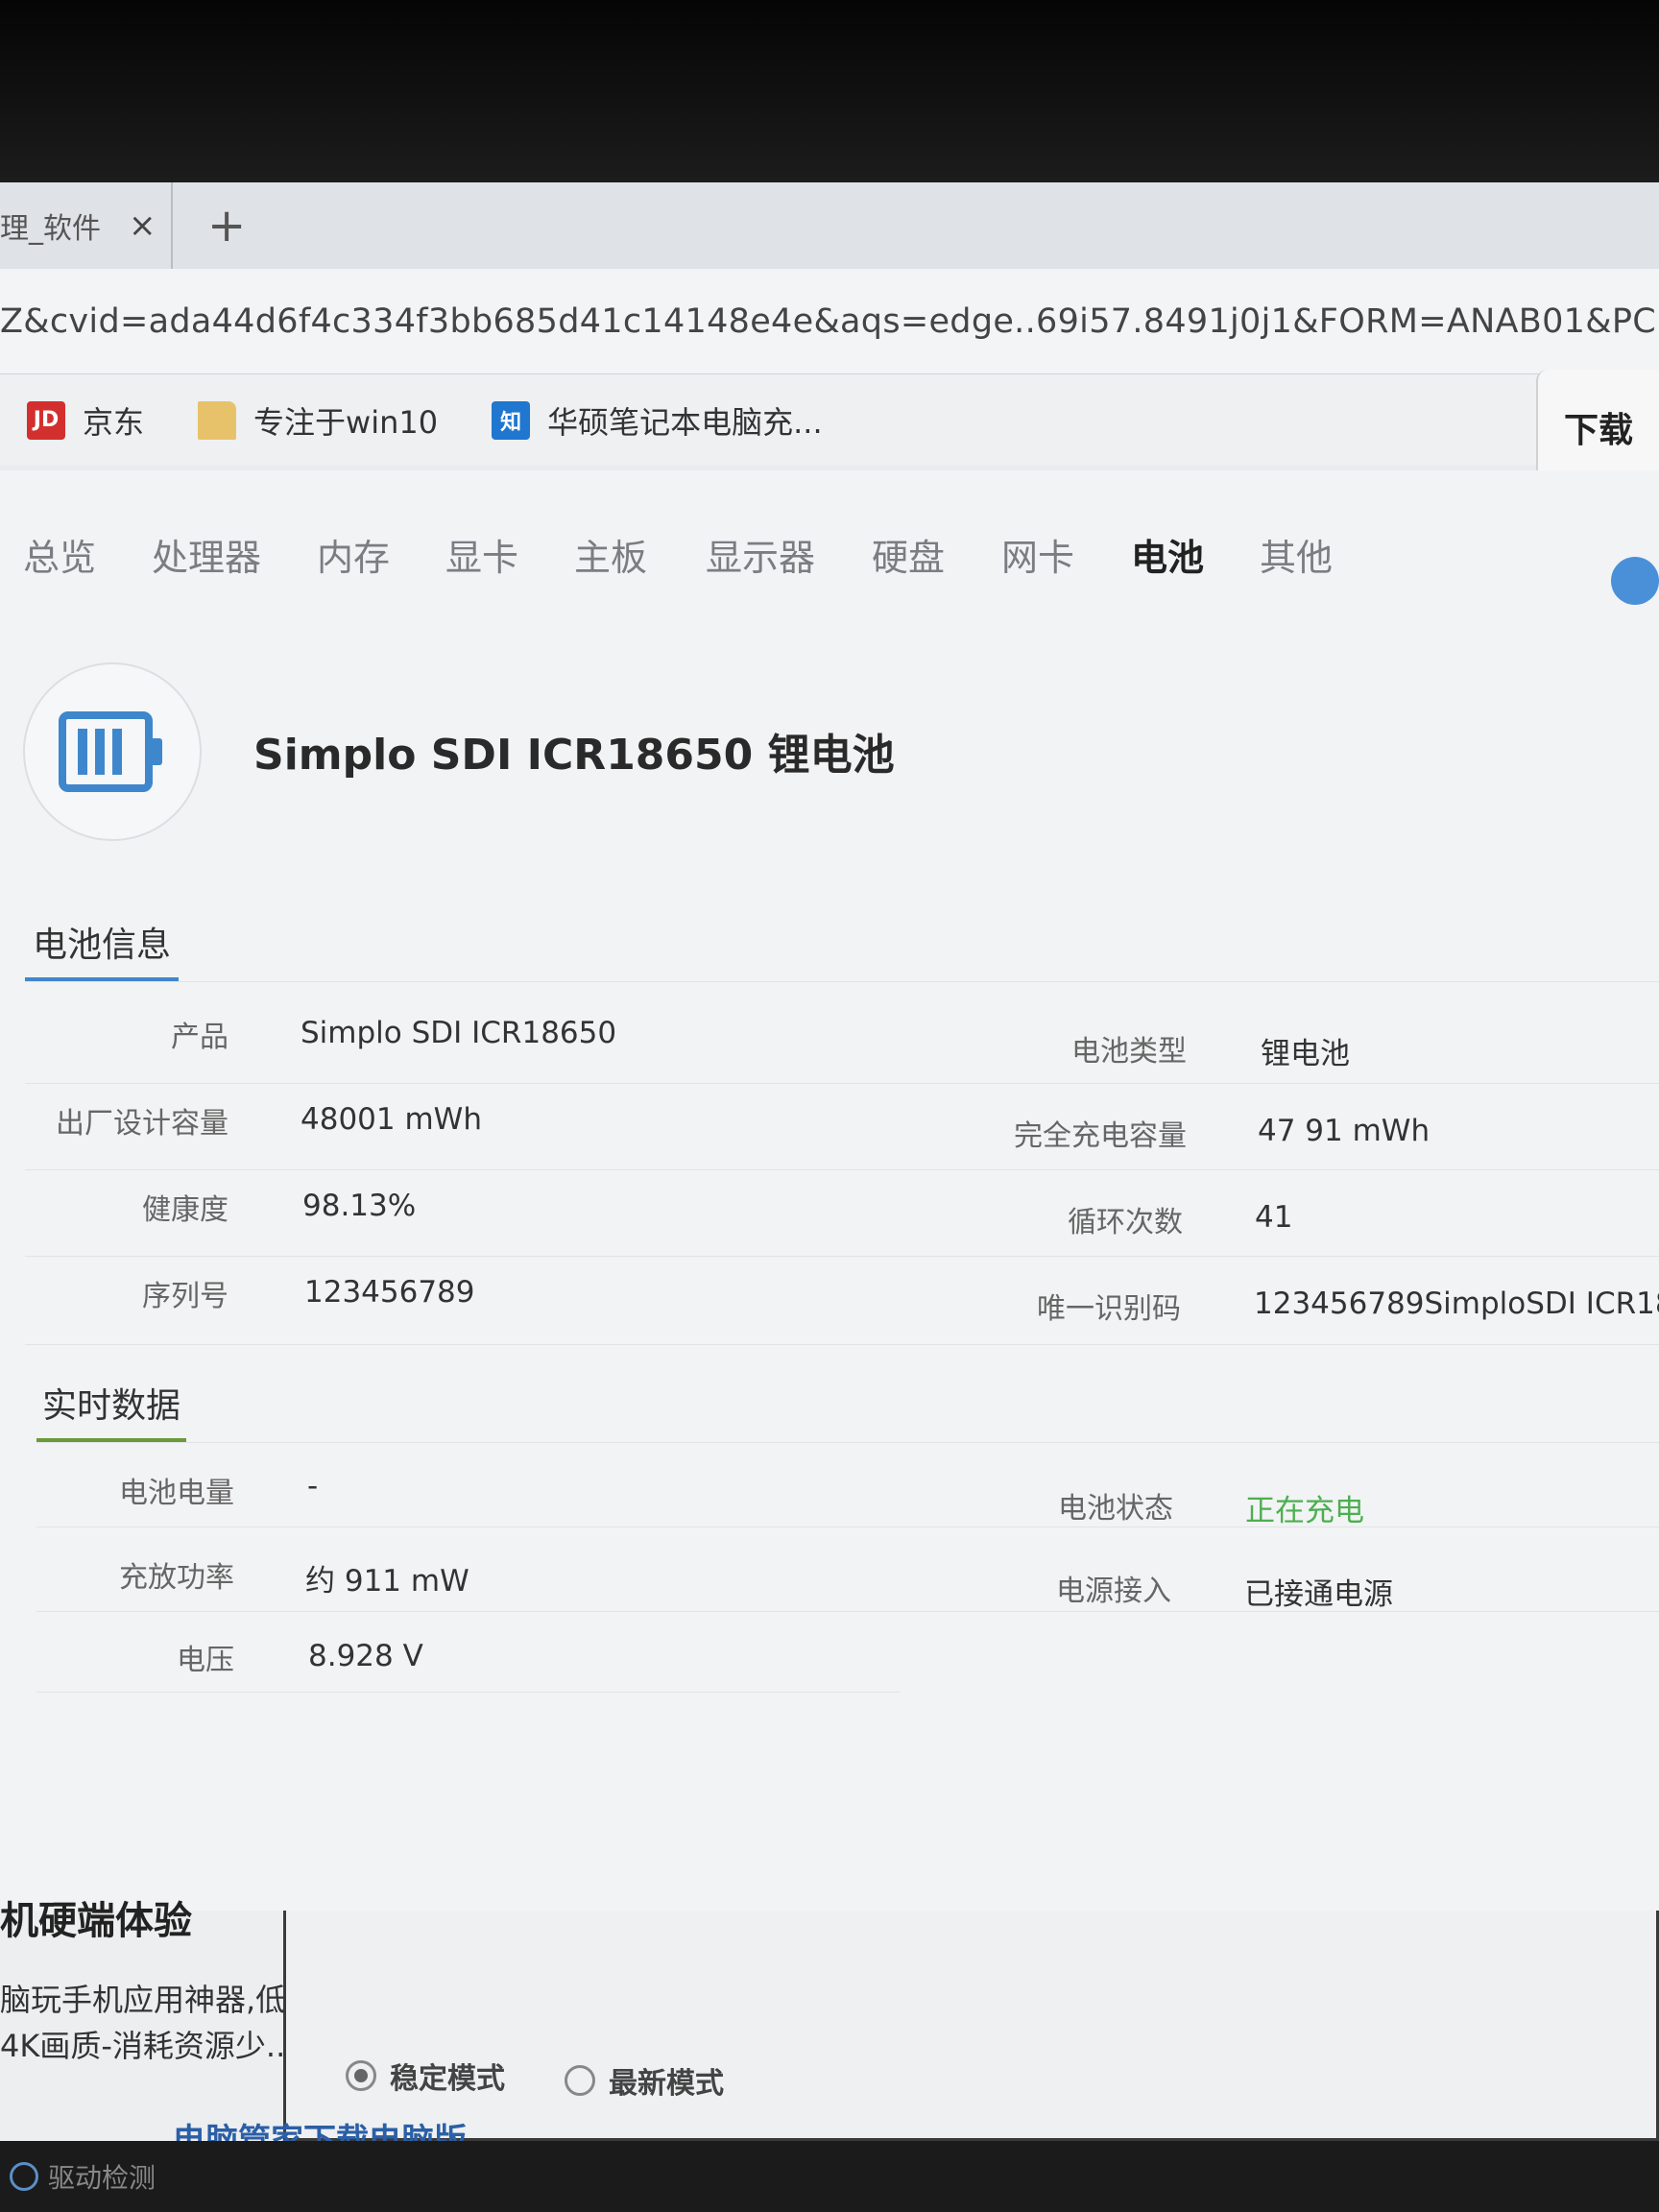 This screenshot has height=2212, width=1659. Describe the element at coordinates (829, 528) in the screenshot. I see `category-nav: 总览 处理器 内存 显卡 主板 显示器 硬盘 网卡 电池 其他` at that location.